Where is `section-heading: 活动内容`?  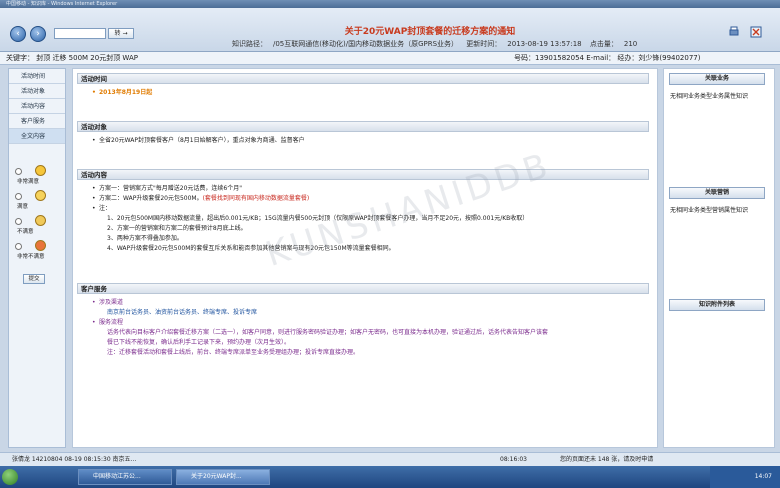
section-heading: 活动内容 is located at coordinates (363, 174).